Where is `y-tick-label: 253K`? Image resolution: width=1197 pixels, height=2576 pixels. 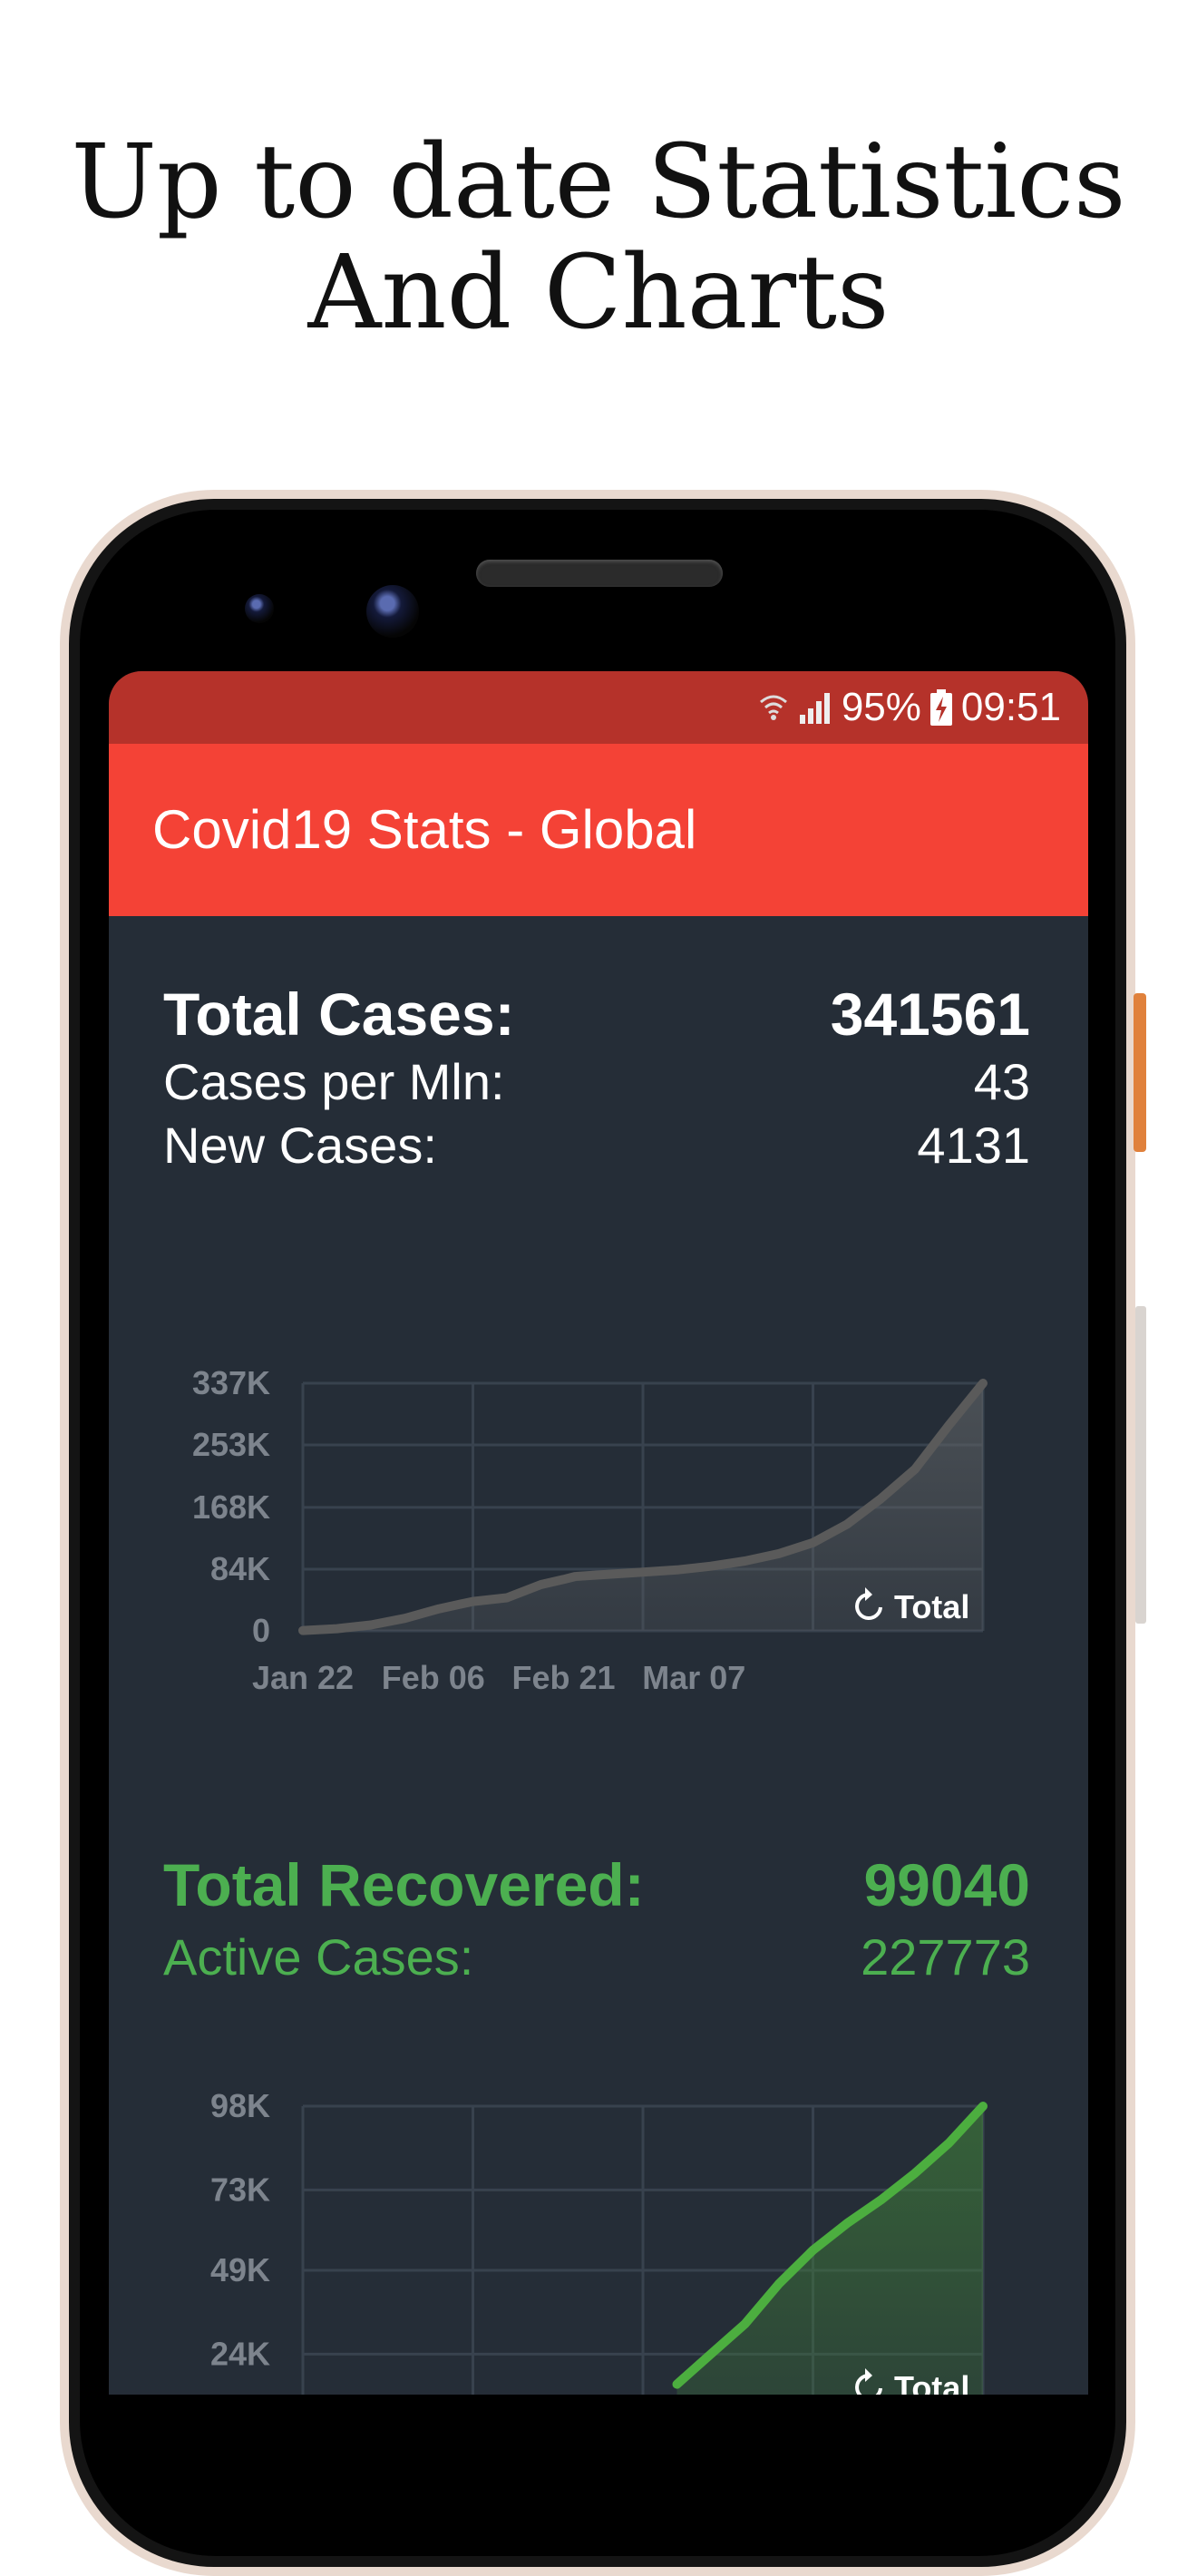 y-tick-label: 253K is located at coordinates (231, 1444).